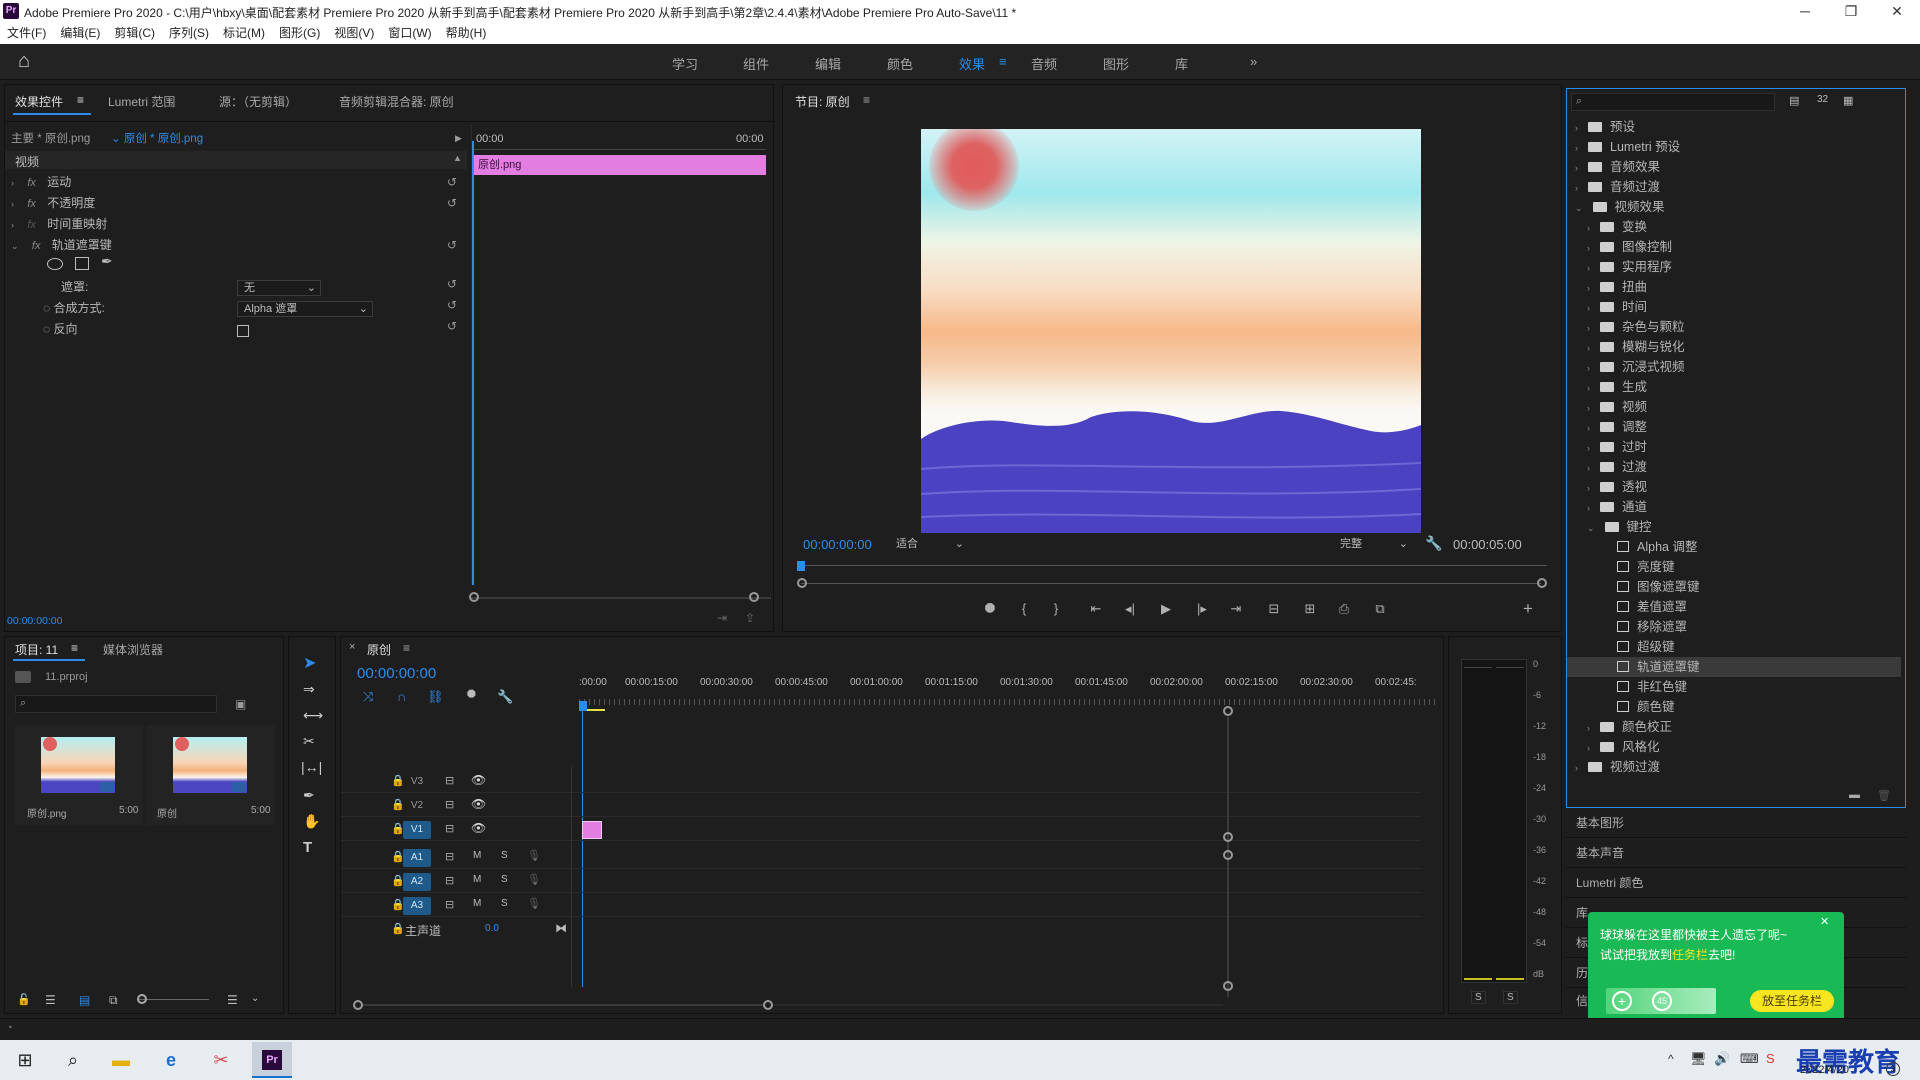 This screenshot has height=1080, width=1920. I want to click on effects-tree-item: 非红色键, so click(1734, 687).